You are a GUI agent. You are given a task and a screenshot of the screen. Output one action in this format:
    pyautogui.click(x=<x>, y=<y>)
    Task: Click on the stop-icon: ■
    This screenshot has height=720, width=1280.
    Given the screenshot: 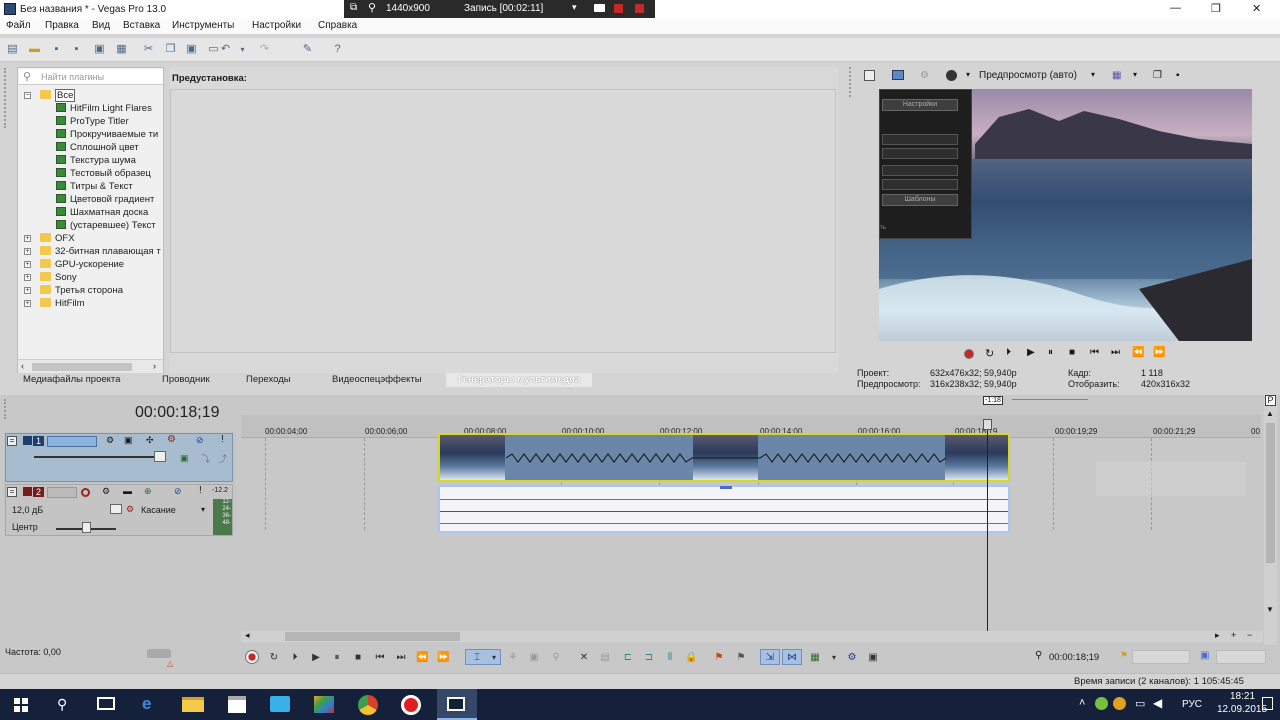 What is the action you would take?
    pyautogui.click(x=358, y=658)
    